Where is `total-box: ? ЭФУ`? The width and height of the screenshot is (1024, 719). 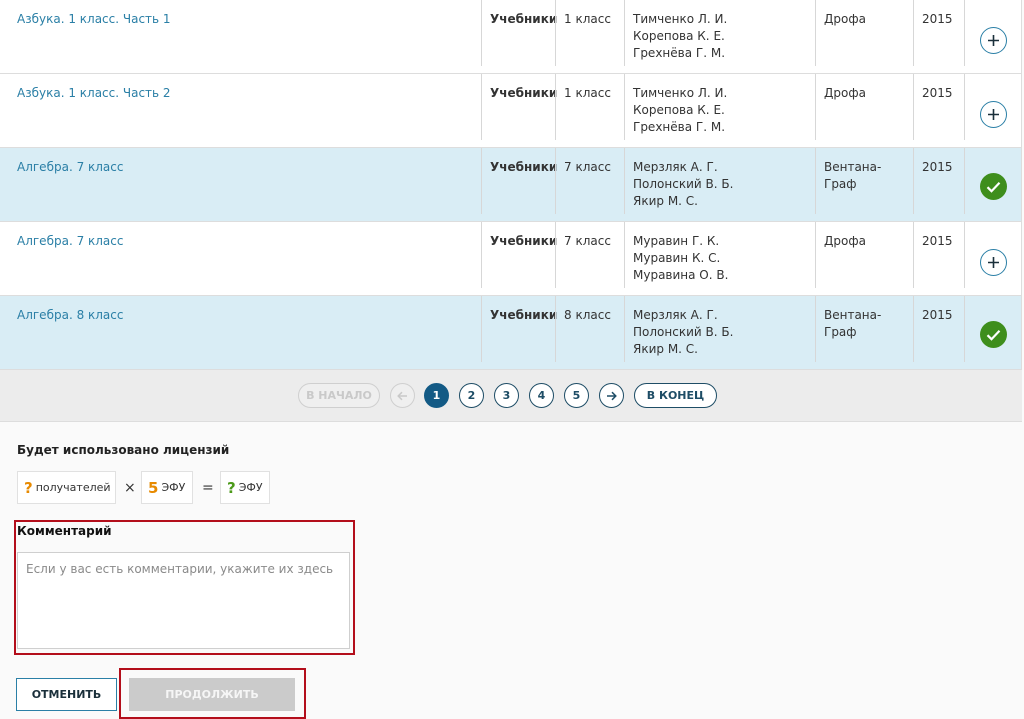 total-box: ? ЭФУ is located at coordinates (245, 487).